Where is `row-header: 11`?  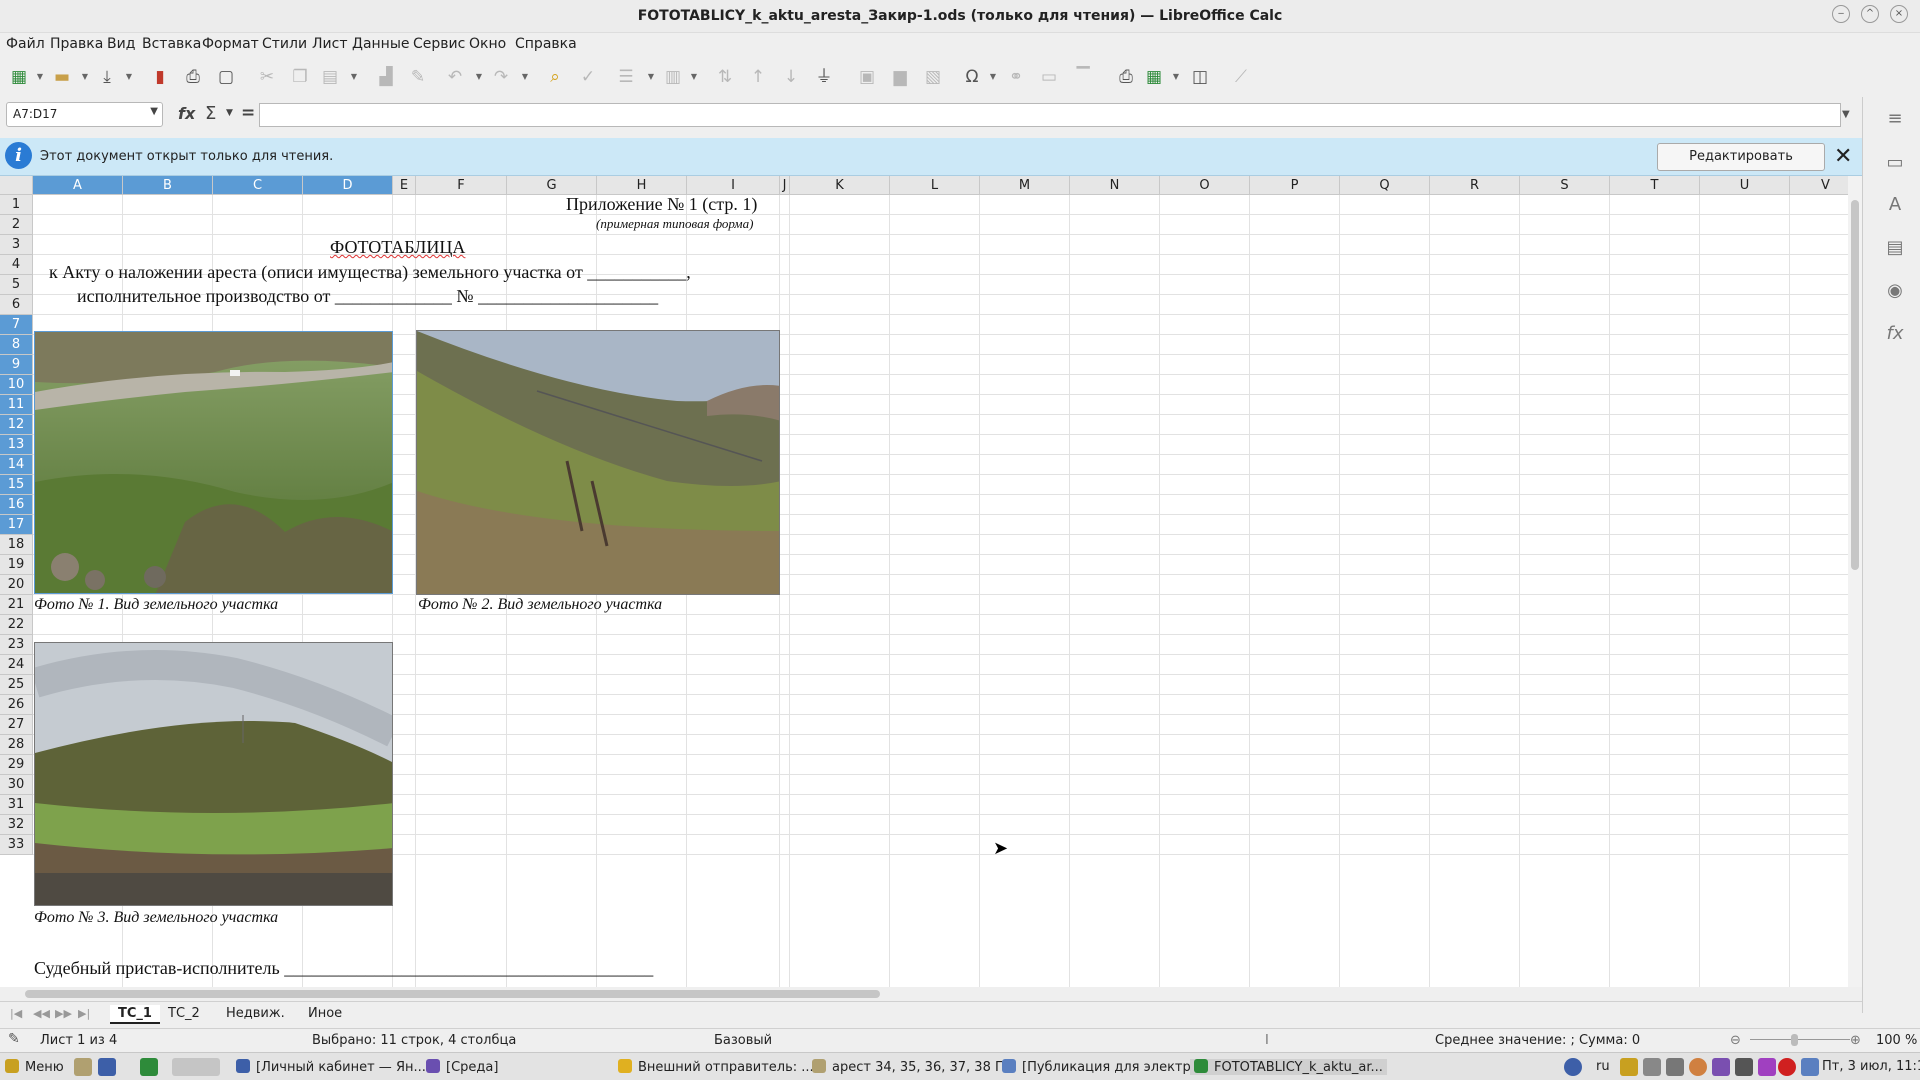 row-header: 11 is located at coordinates (16, 405).